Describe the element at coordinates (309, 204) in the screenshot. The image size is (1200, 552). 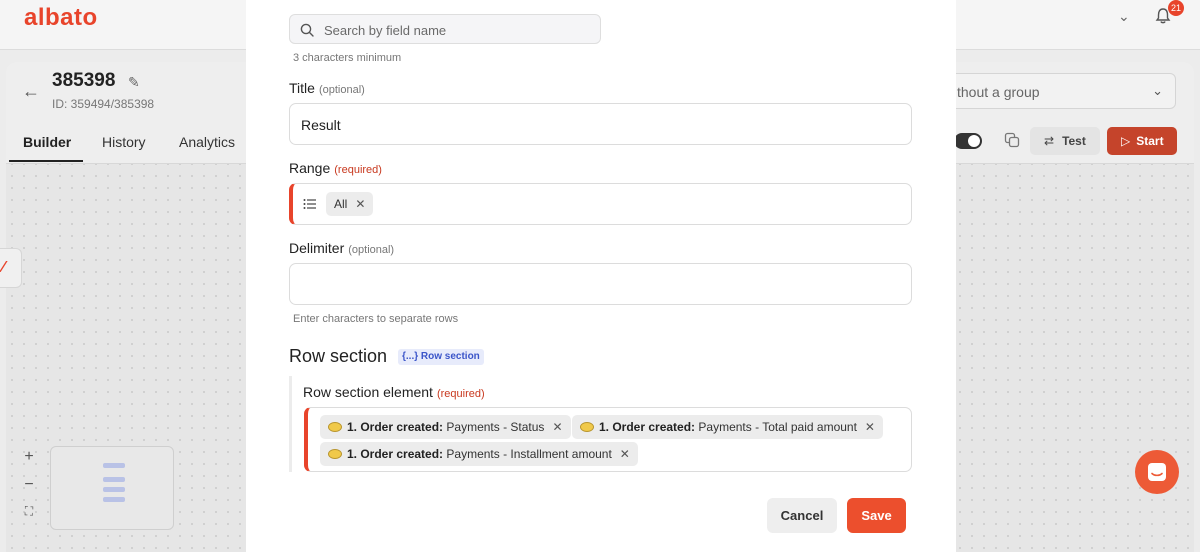
I see `list-icon` at that location.